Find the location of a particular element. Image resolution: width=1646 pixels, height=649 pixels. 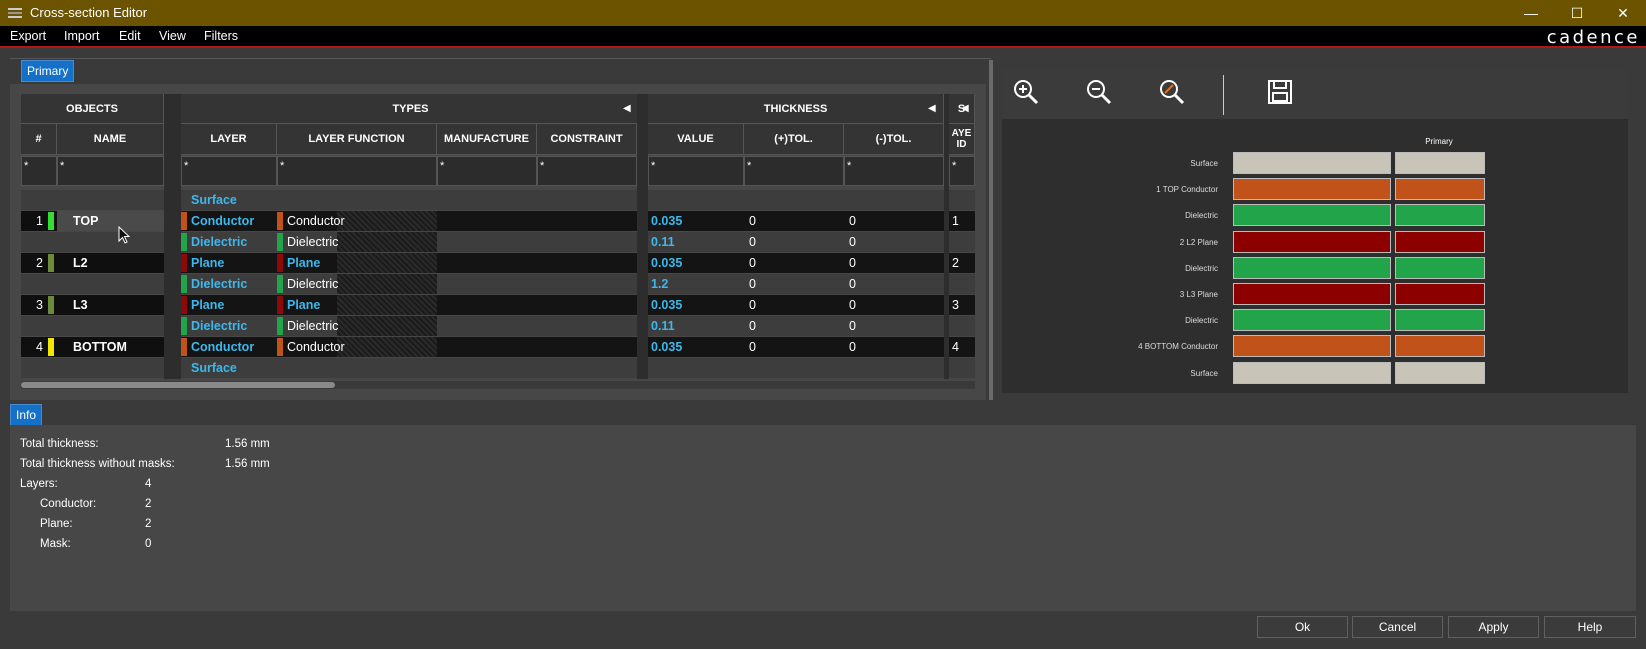

col-layer-id: AYE ID is located at coordinates (962, 139).